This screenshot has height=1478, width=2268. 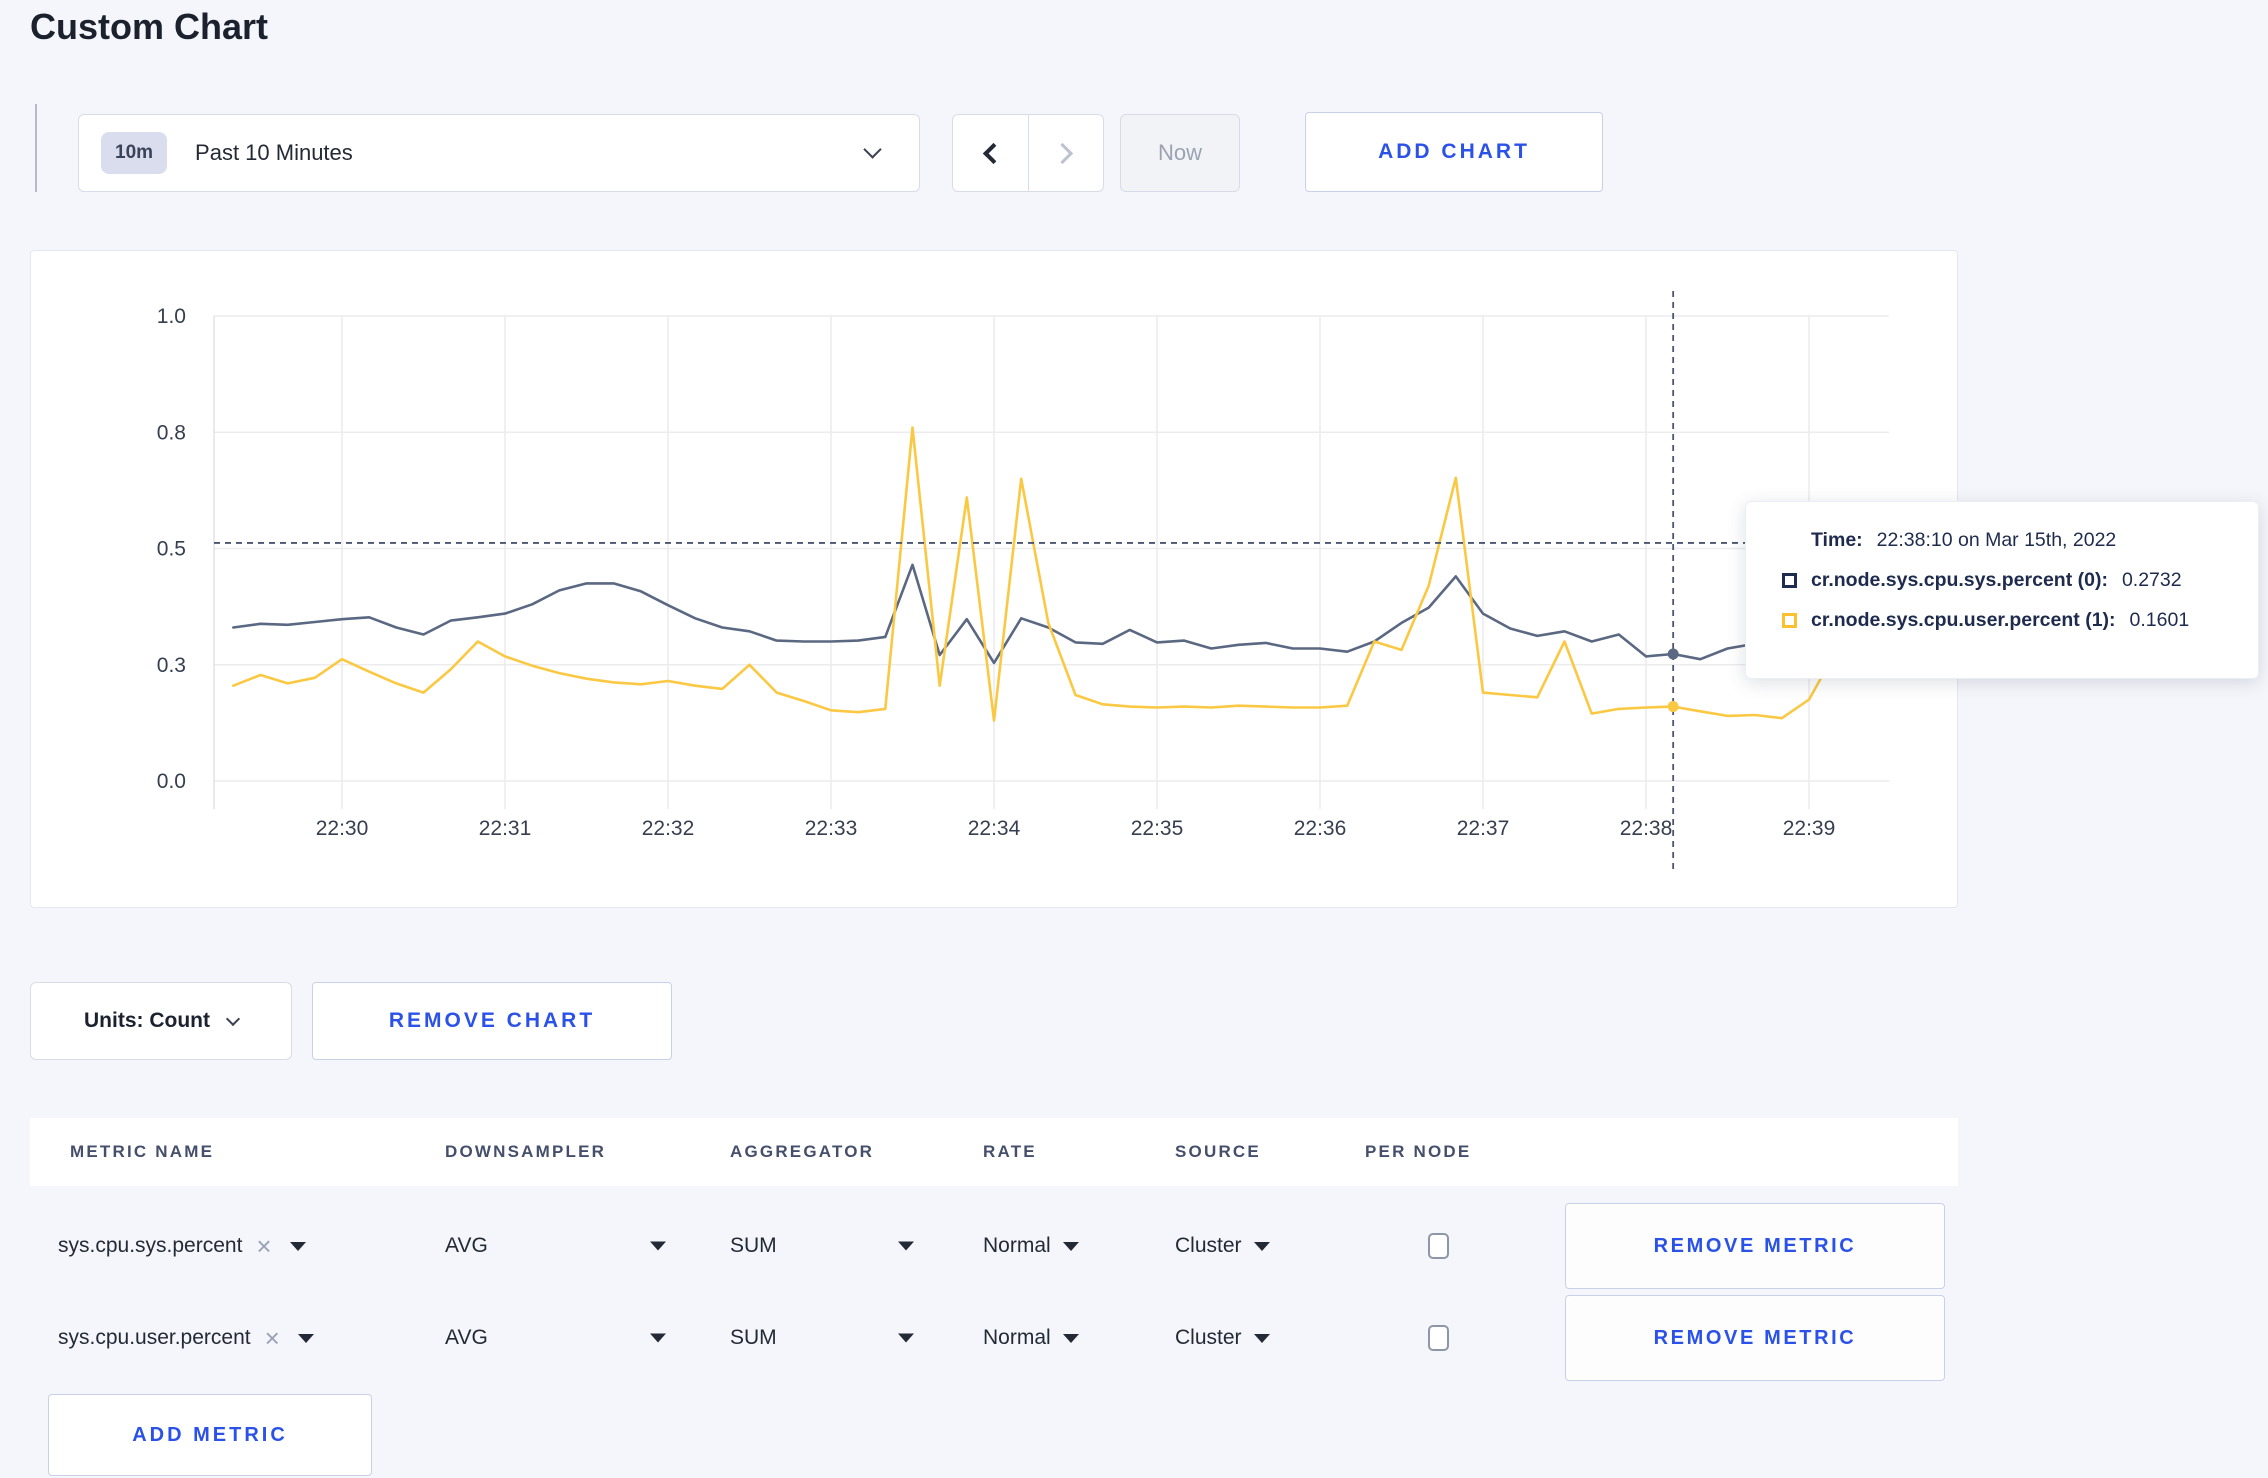 What do you see at coordinates (1646, 828) in the screenshot?
I see `x-axis-tick-label: 22:38` at bounding box center [1646, 828].